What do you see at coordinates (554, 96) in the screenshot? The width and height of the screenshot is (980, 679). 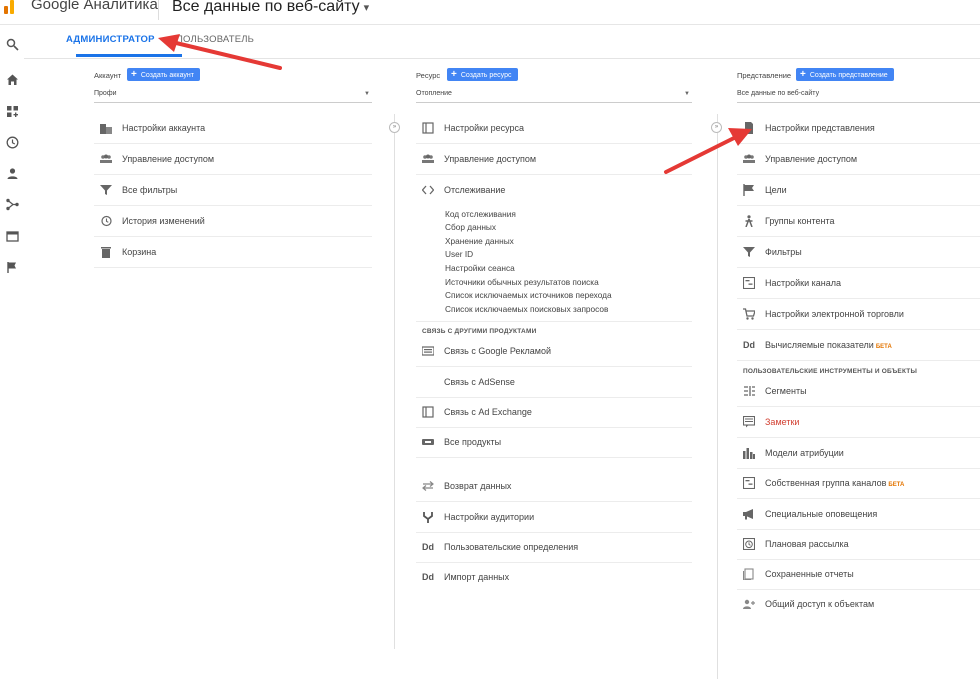 I see `property-select: Отопление ▼` at bounding box center [554, 96].